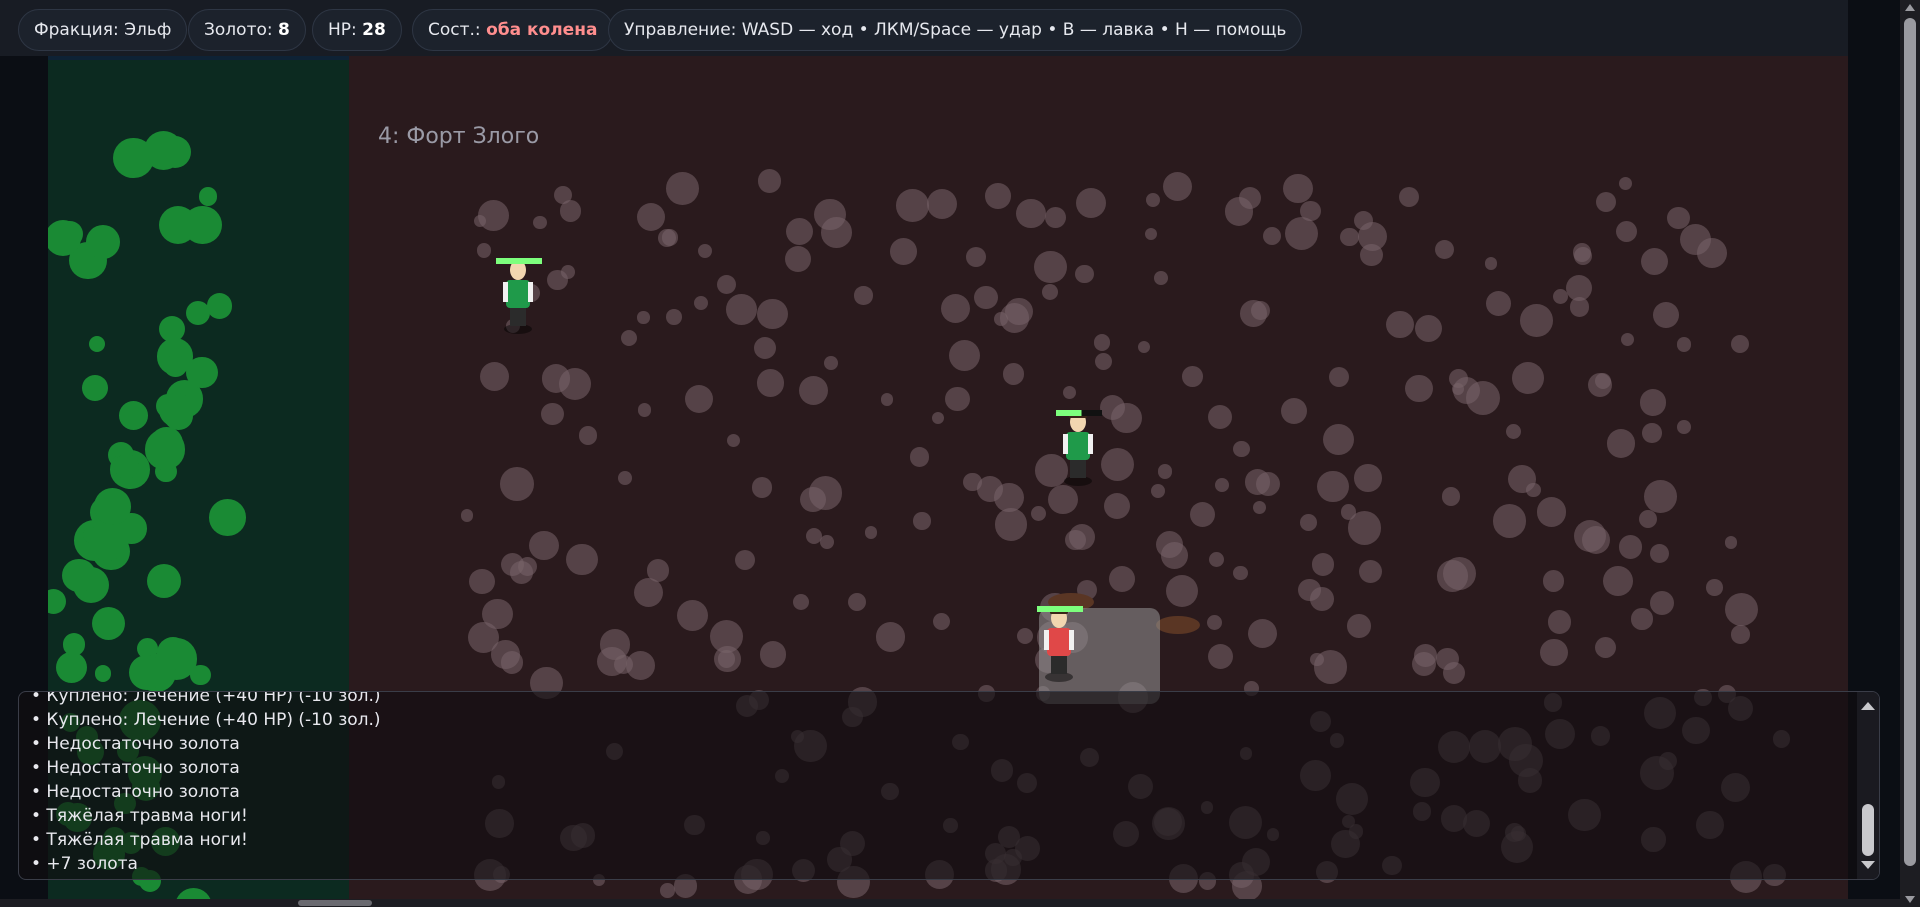 Image resolution: width=1920 pixels, height=907 pixels. I want to click on hp-badge: HP: 28, so click(357, 30).